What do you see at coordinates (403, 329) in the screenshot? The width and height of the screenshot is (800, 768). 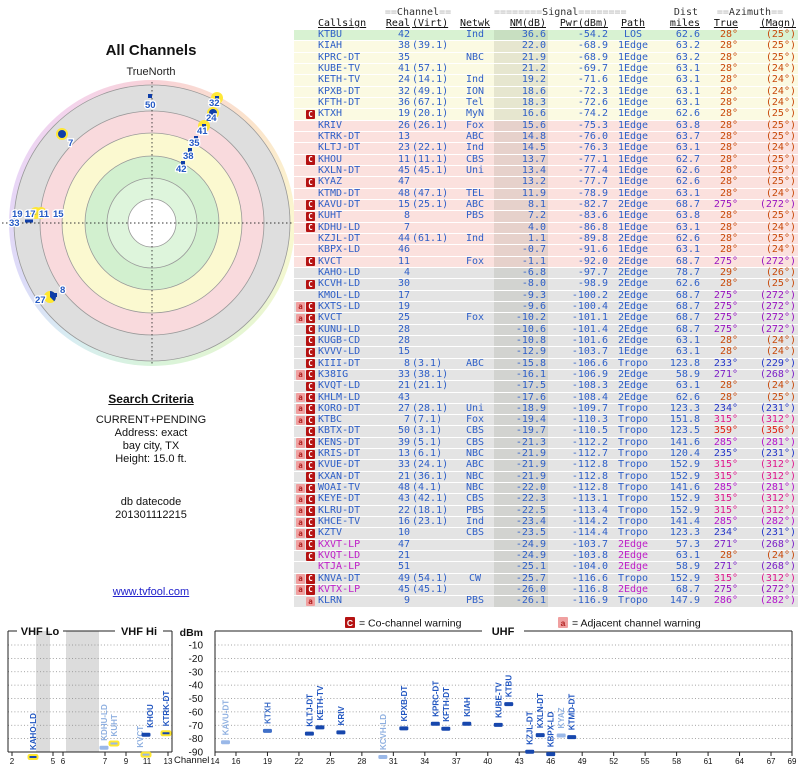 I see `real-channel-cell: 28` at bounding box center [403, 329].